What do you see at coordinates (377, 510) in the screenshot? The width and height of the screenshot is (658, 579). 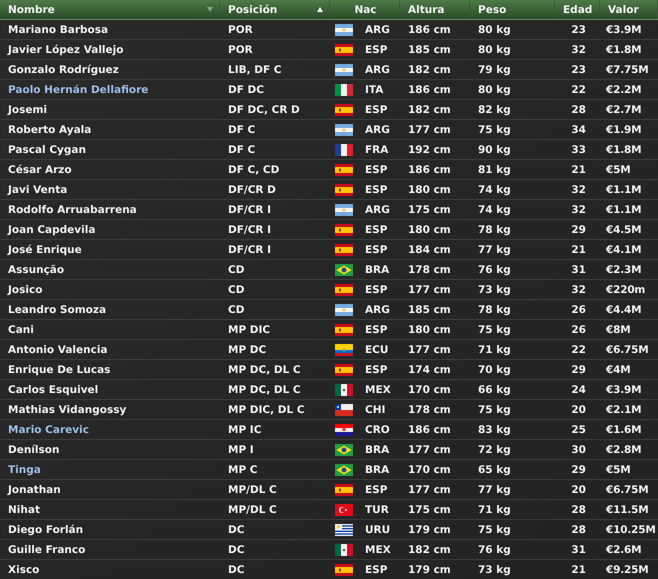 I see `nation-code: TUR` at bounding box center [377, 510].